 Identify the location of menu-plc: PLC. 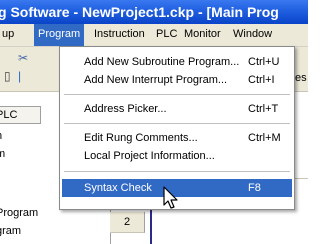
(166, 35).